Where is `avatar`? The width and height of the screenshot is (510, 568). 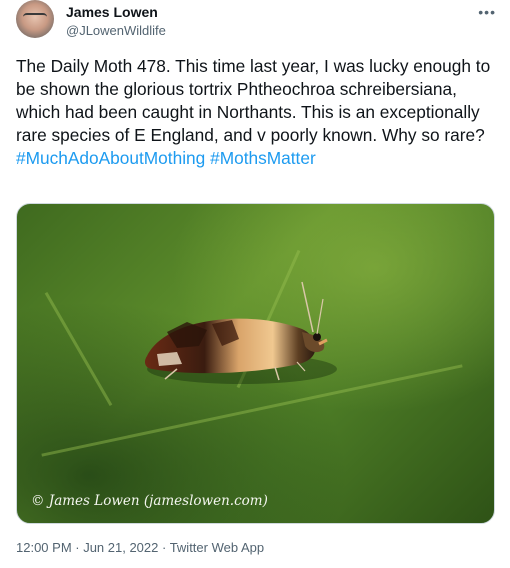
avatar is located at coordinates (35, 19).